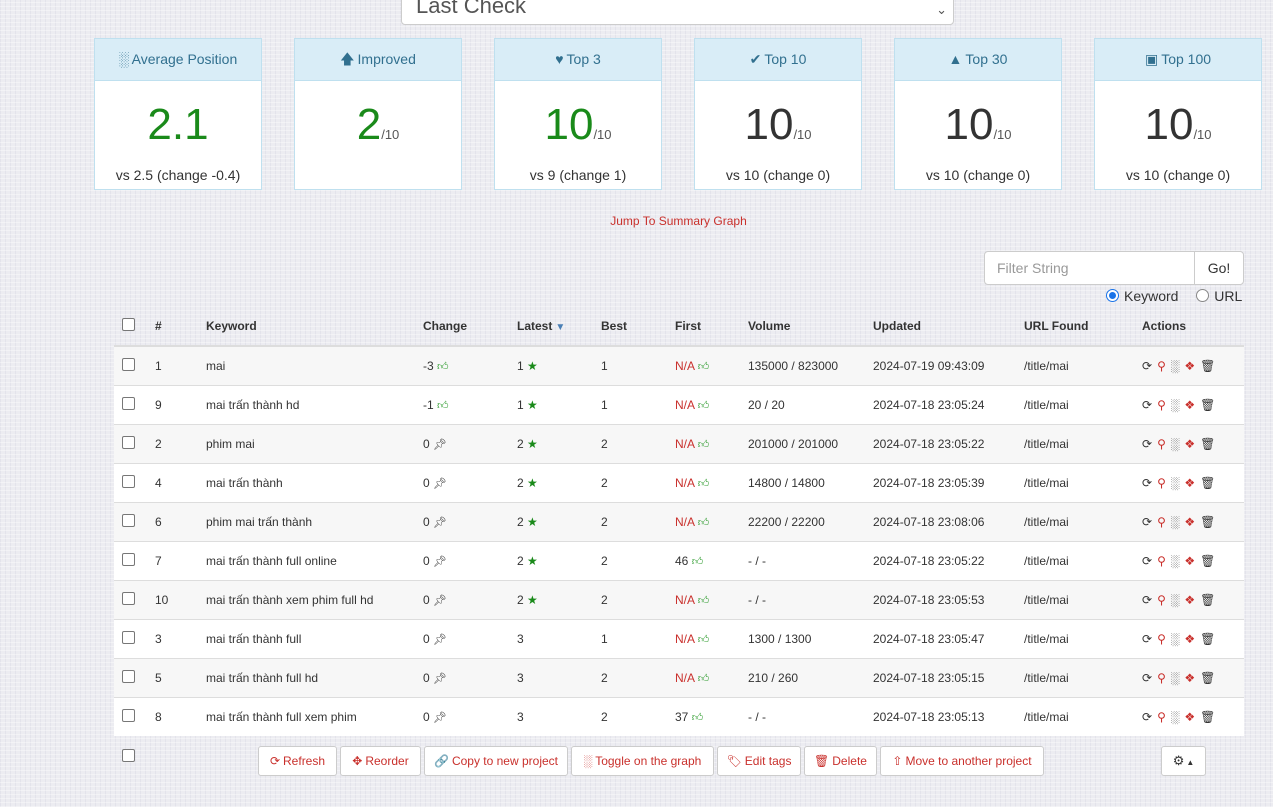 Image resolution: width=1273 pixels, height=807 pixels. What do you see at coordinates (962, 761) in the screenshot?
I see `move-to-another-project-button: ⇧ Move to another project` at bounding box center [962, 761].